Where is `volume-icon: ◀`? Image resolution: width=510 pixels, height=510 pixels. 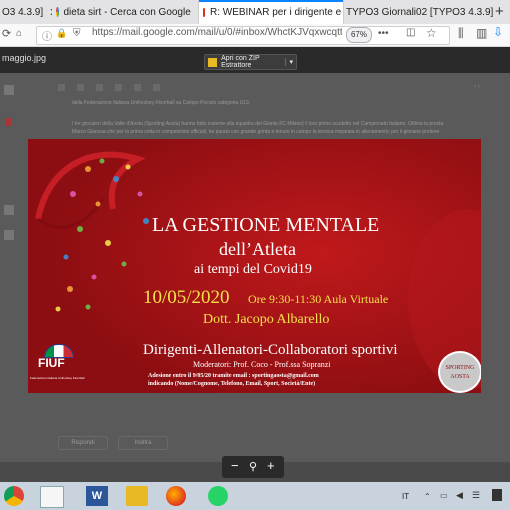
volume-icon: ◀ is located at coordinates (459, 495).